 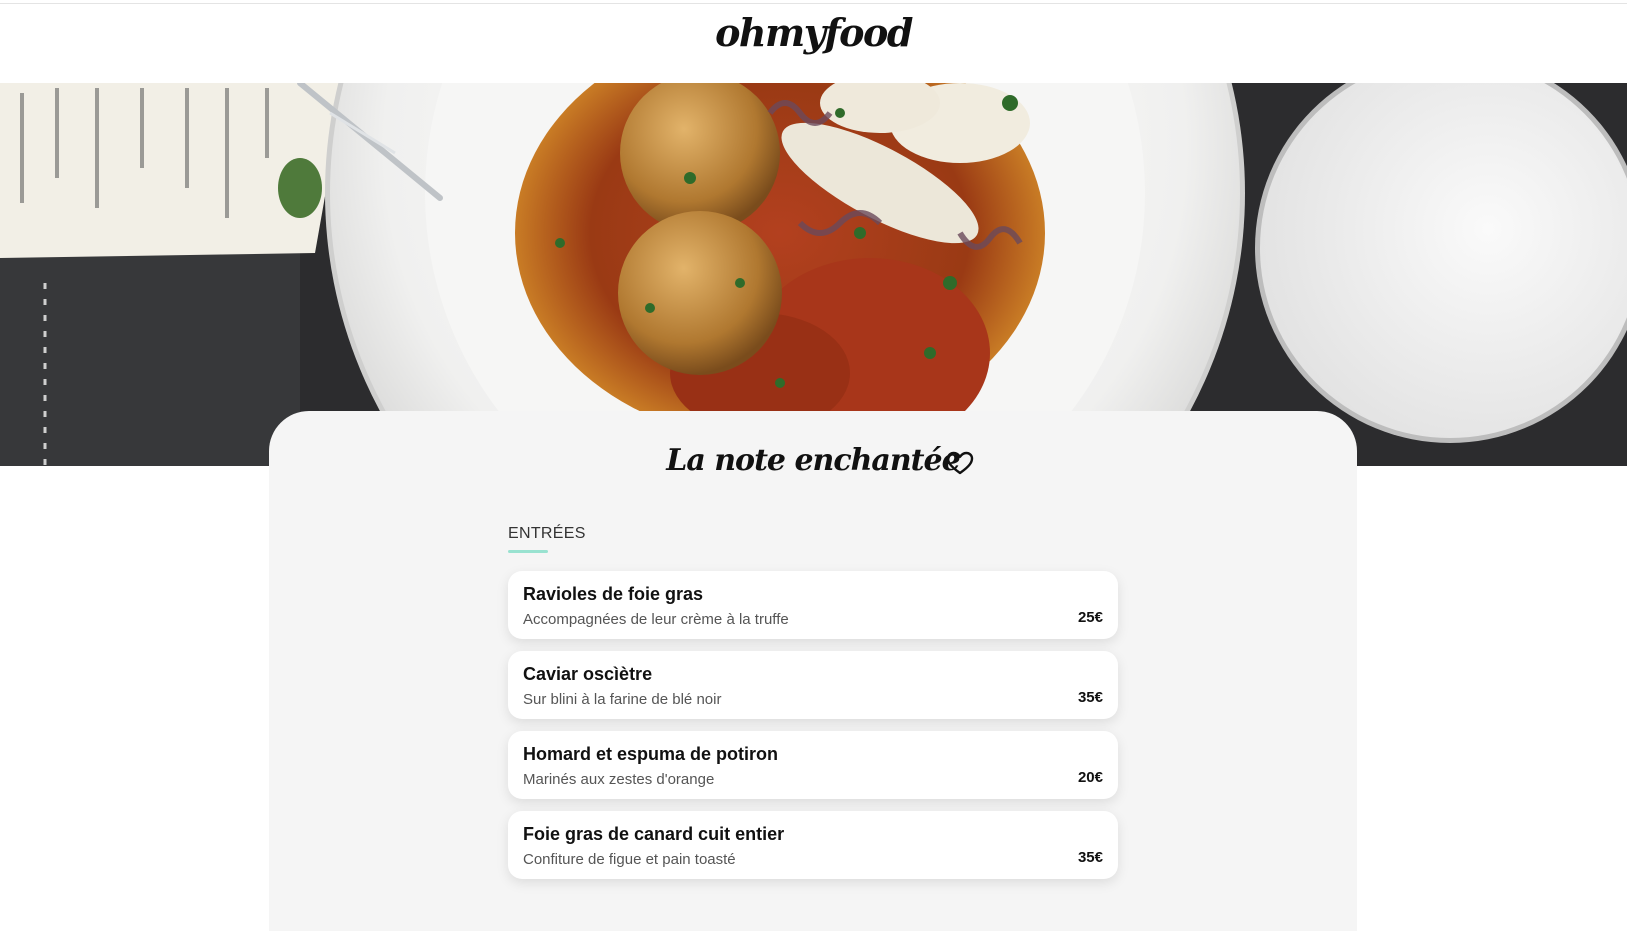 What do you see at coordinates (656, 619) in the screenshot?
I see `dish-description: Accompagnées de leur crème à la truffe` at bounding box center [656, 619].